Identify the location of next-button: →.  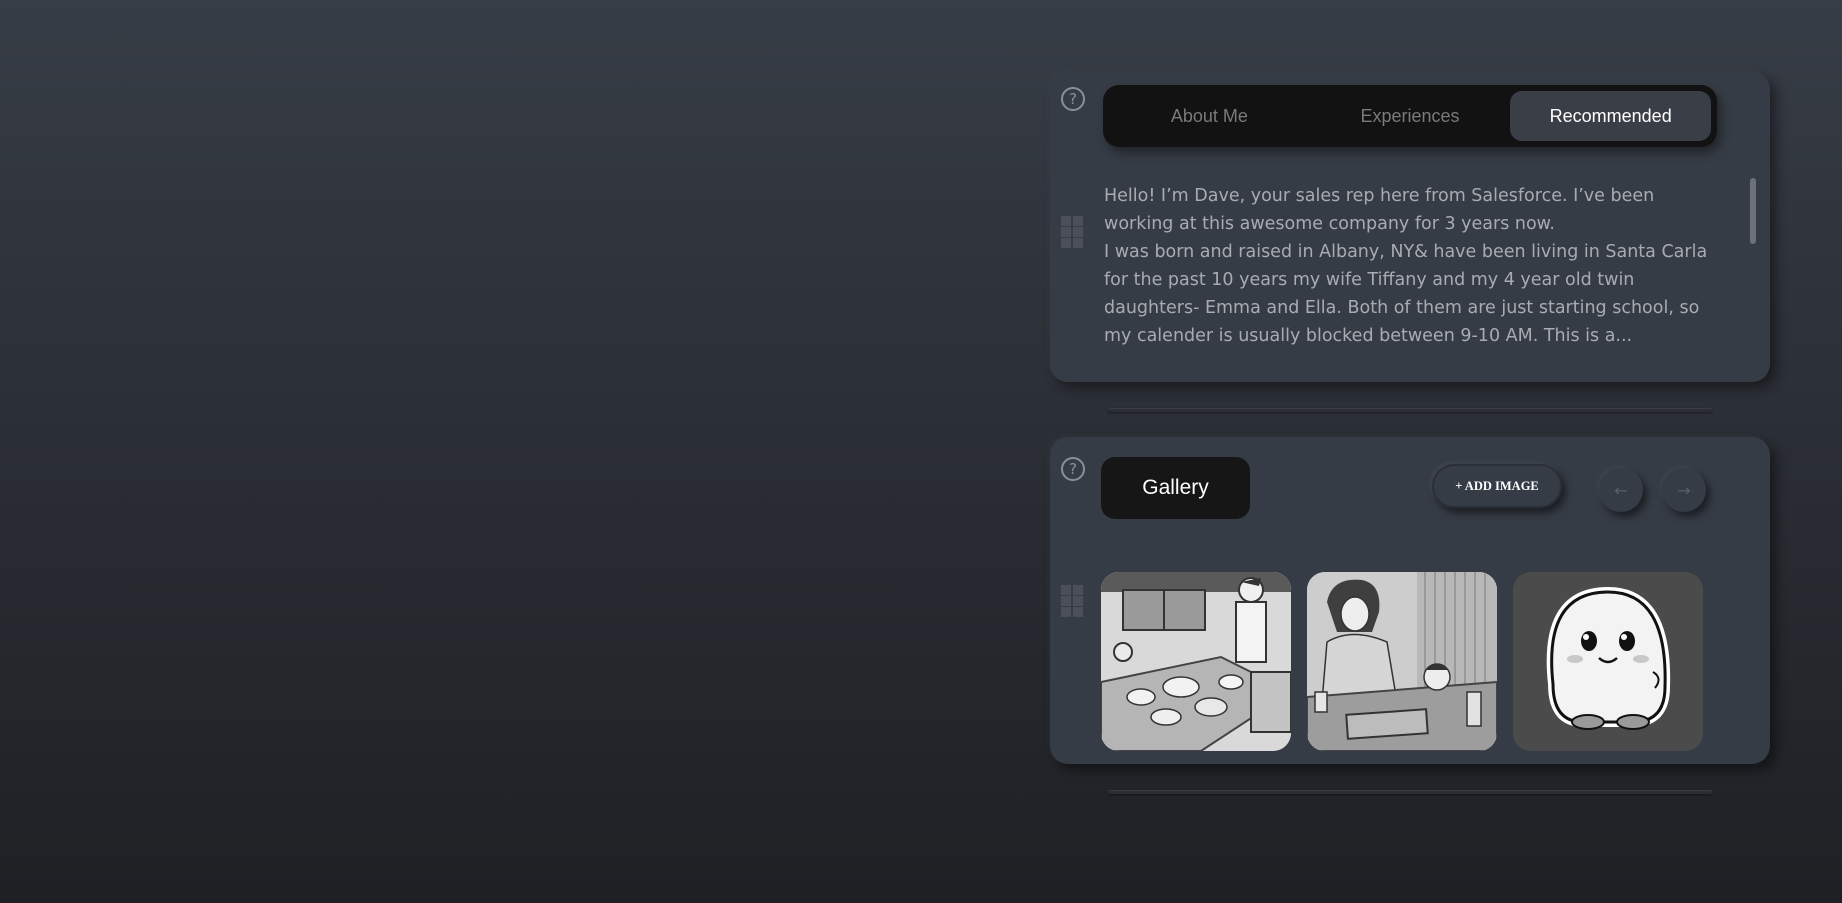
(1684, 490).